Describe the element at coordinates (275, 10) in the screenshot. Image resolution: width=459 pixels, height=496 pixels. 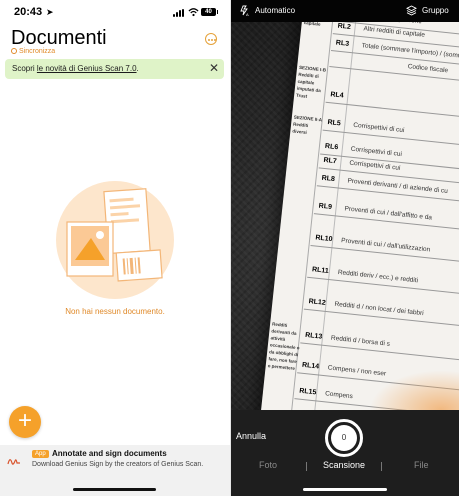
I see `auto-capture-label: Automatico` at that location.